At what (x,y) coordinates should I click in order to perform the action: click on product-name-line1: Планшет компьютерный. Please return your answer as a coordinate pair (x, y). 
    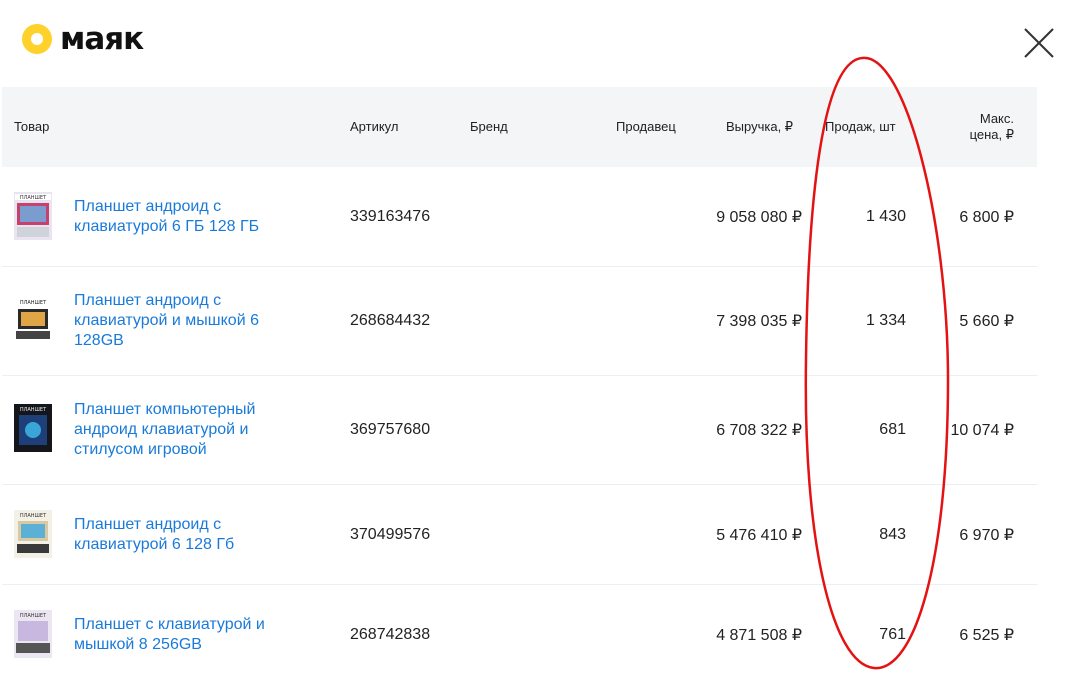
    Looking at the image, I should click on (165, 409).